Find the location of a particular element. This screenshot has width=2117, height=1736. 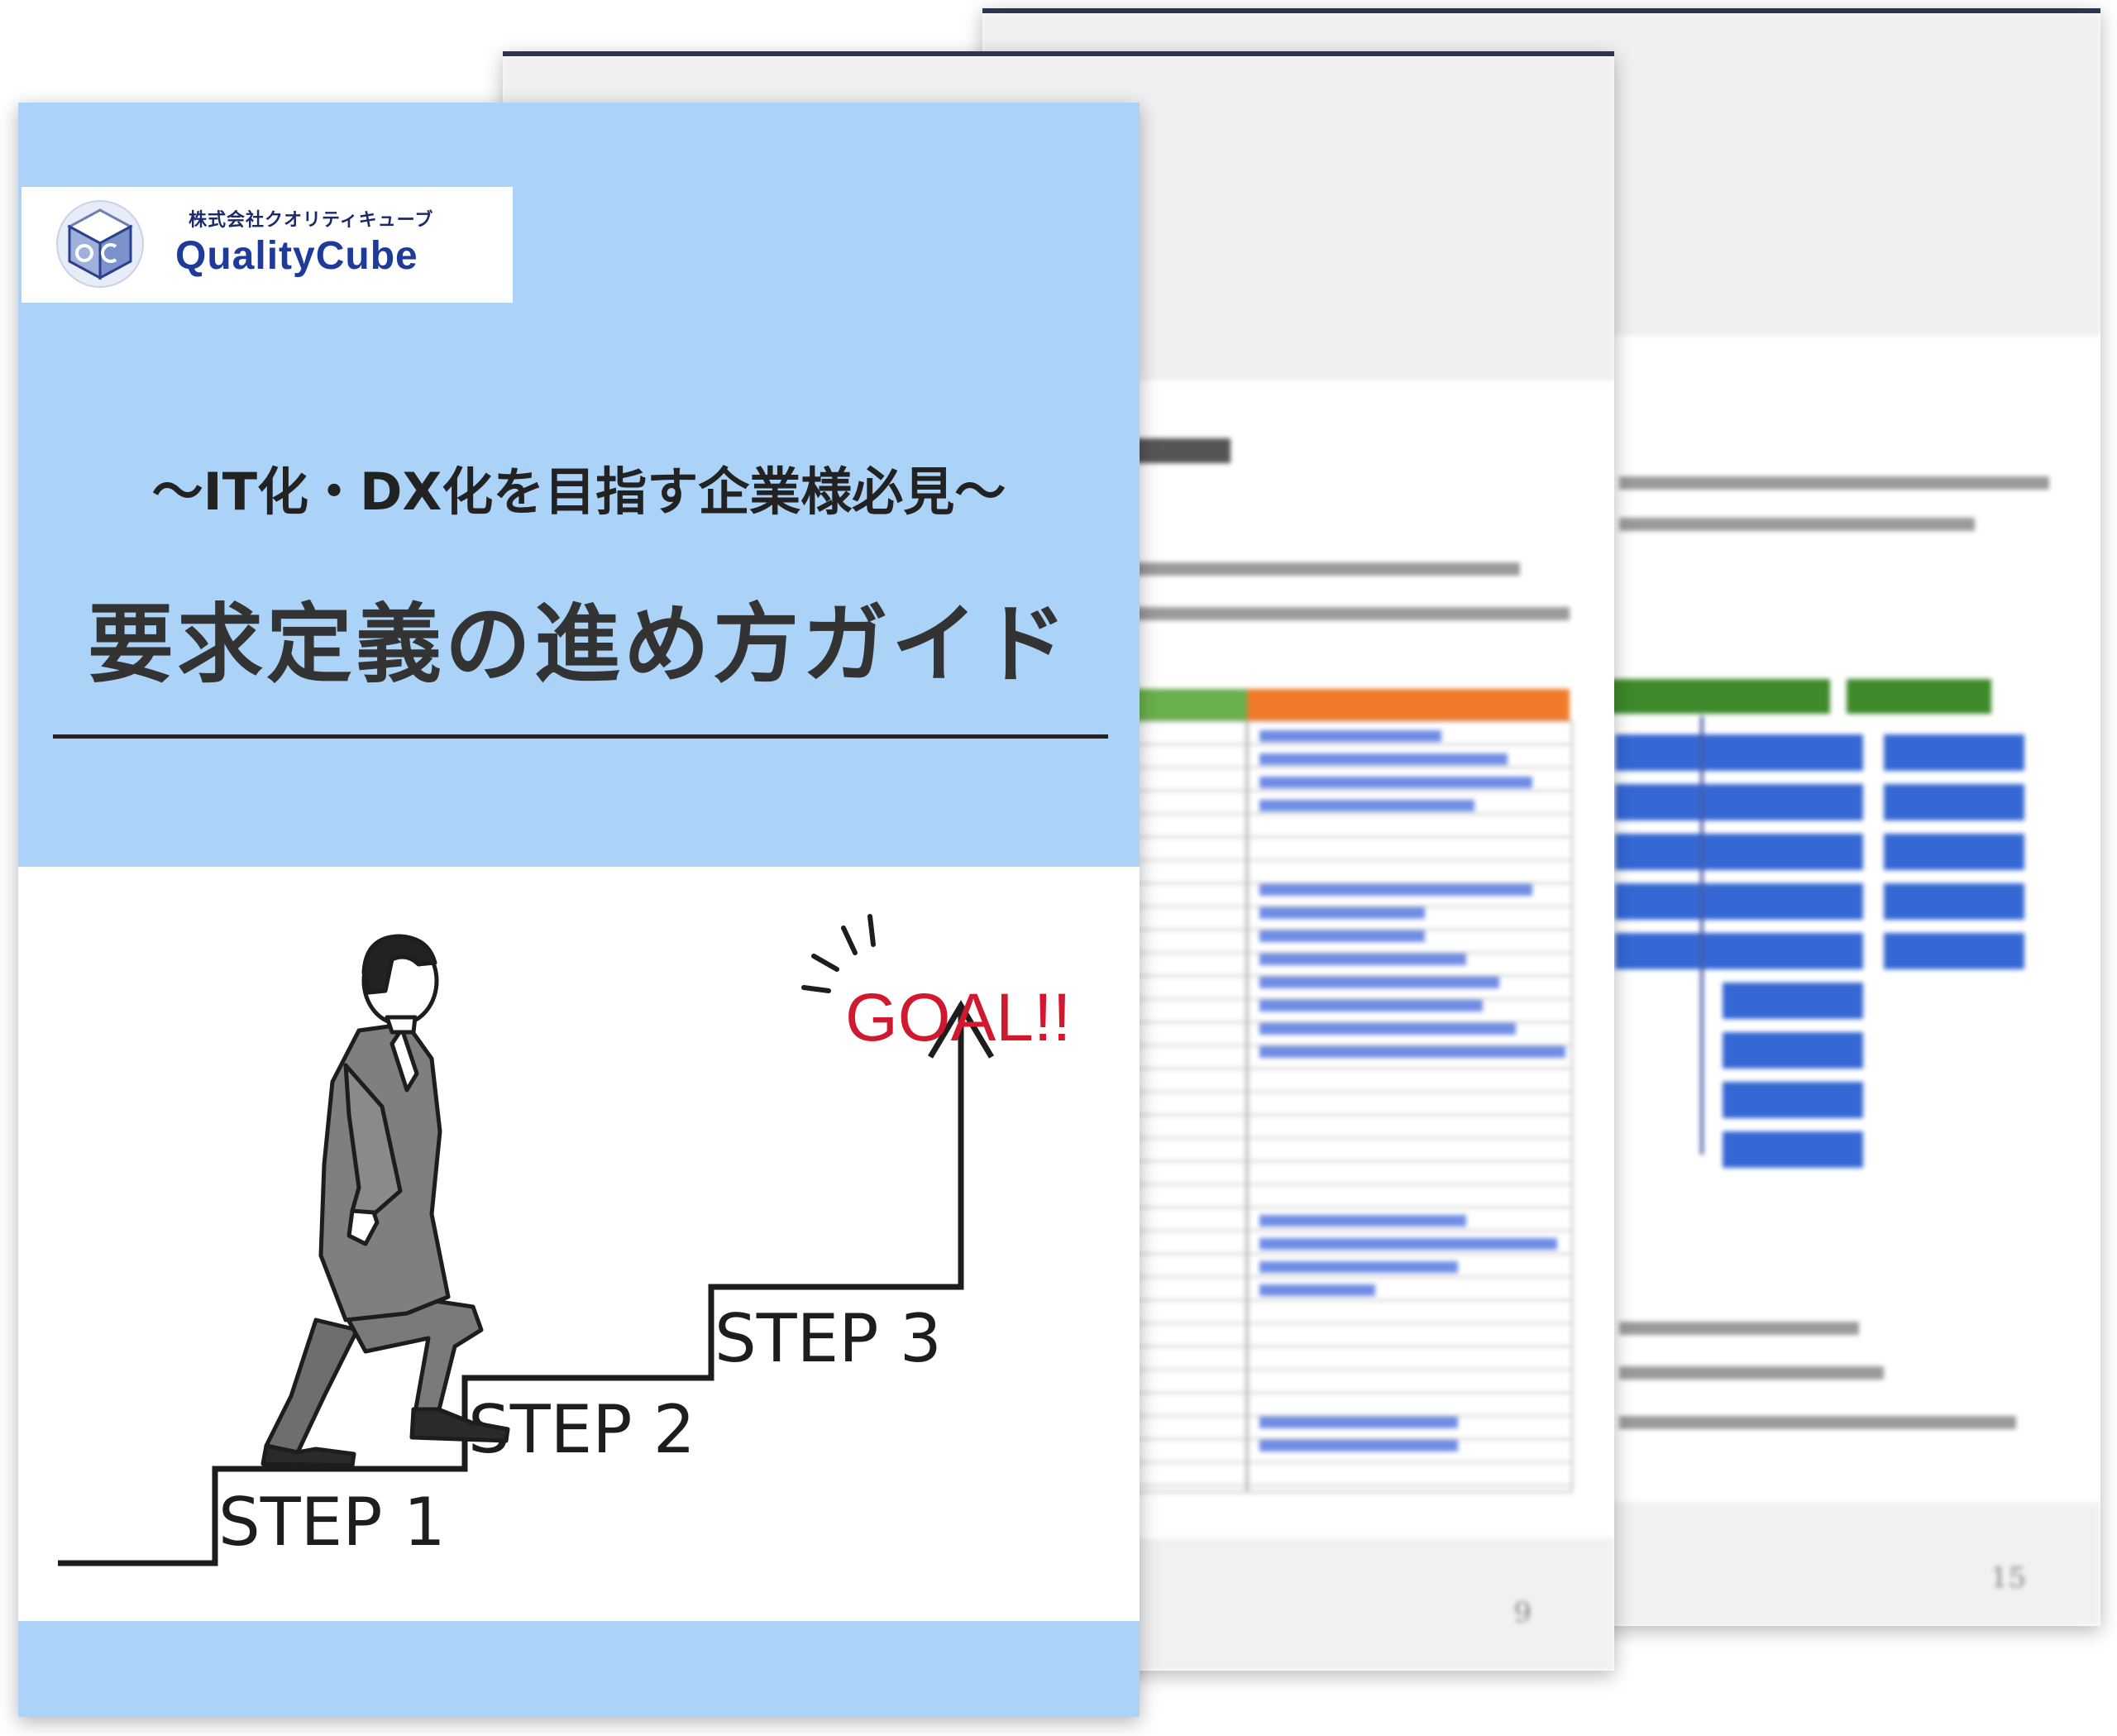

businessman-figure is located at coordinates (385, 1201).